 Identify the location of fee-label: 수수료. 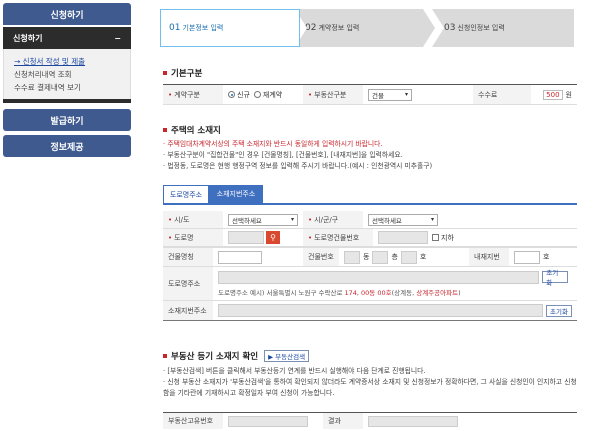
(502, 94).